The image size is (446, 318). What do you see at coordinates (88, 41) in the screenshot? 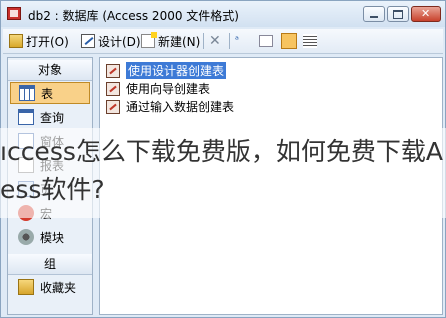
I see `design-icon` at bounding box center [88, 41].